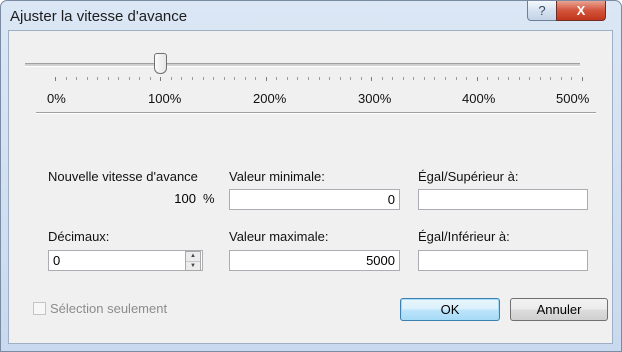 Image resolution: width=622 pixels, height=352 pixels. What do you see at coordinates (56, 98) in the screenshot?
I see `tick-label-0: 0%` at bounding box center [56, 98].